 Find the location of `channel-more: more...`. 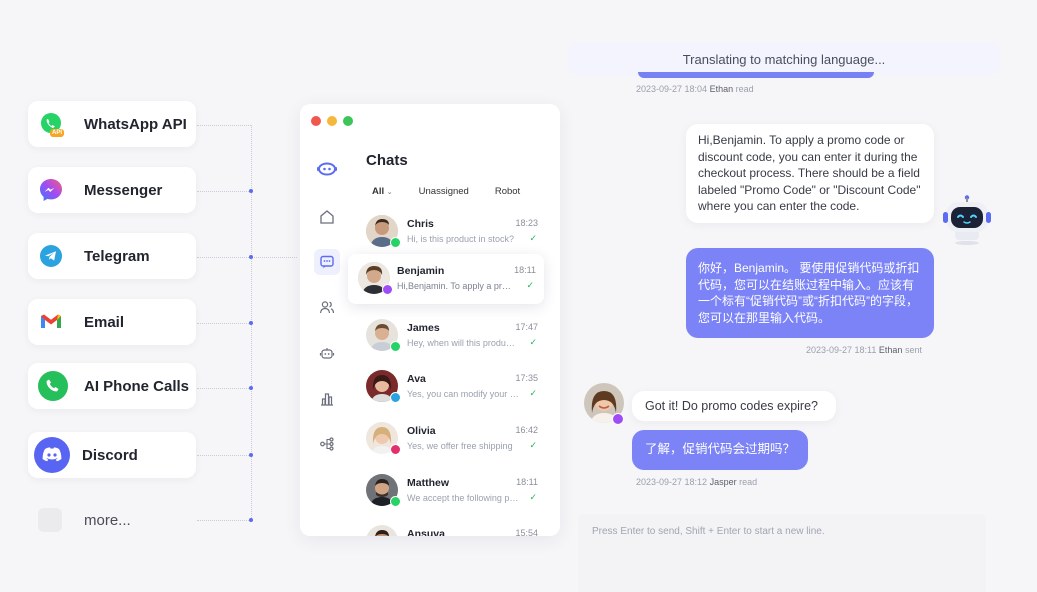

channel-more: more... is located at coordinates (112, 520).